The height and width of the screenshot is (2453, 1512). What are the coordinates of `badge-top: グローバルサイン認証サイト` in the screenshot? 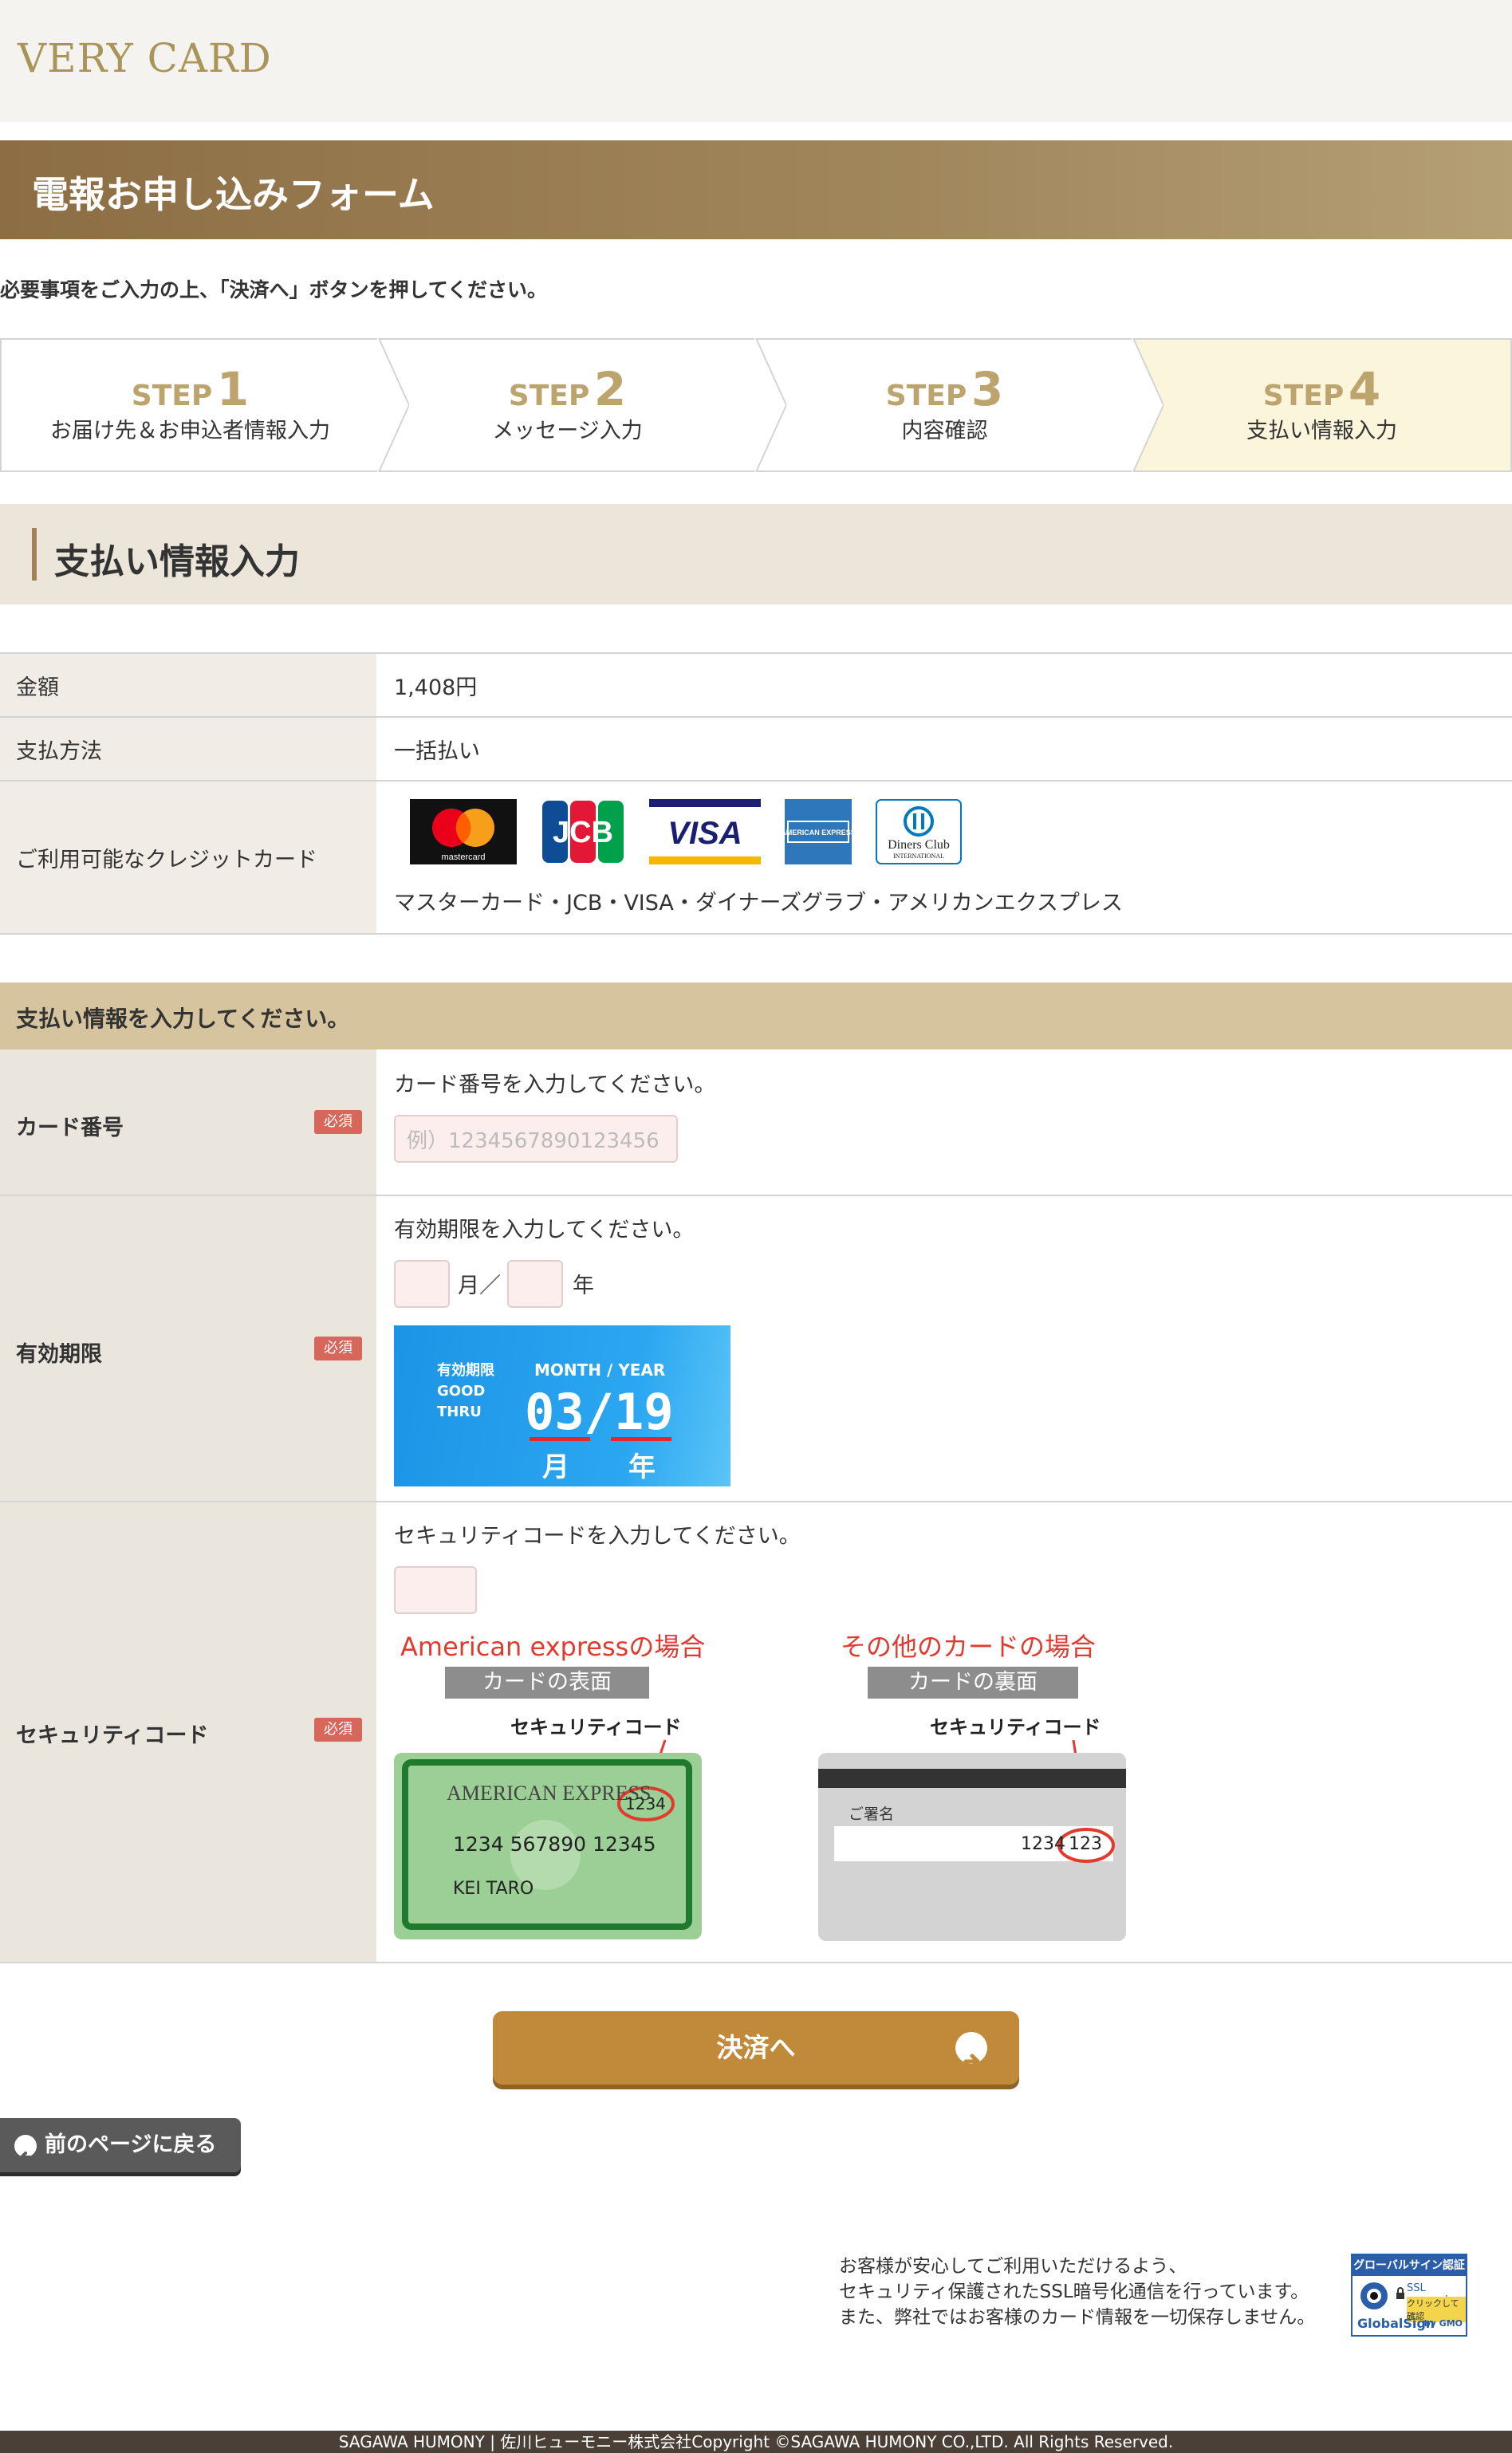 It's located at (1409, 2274).